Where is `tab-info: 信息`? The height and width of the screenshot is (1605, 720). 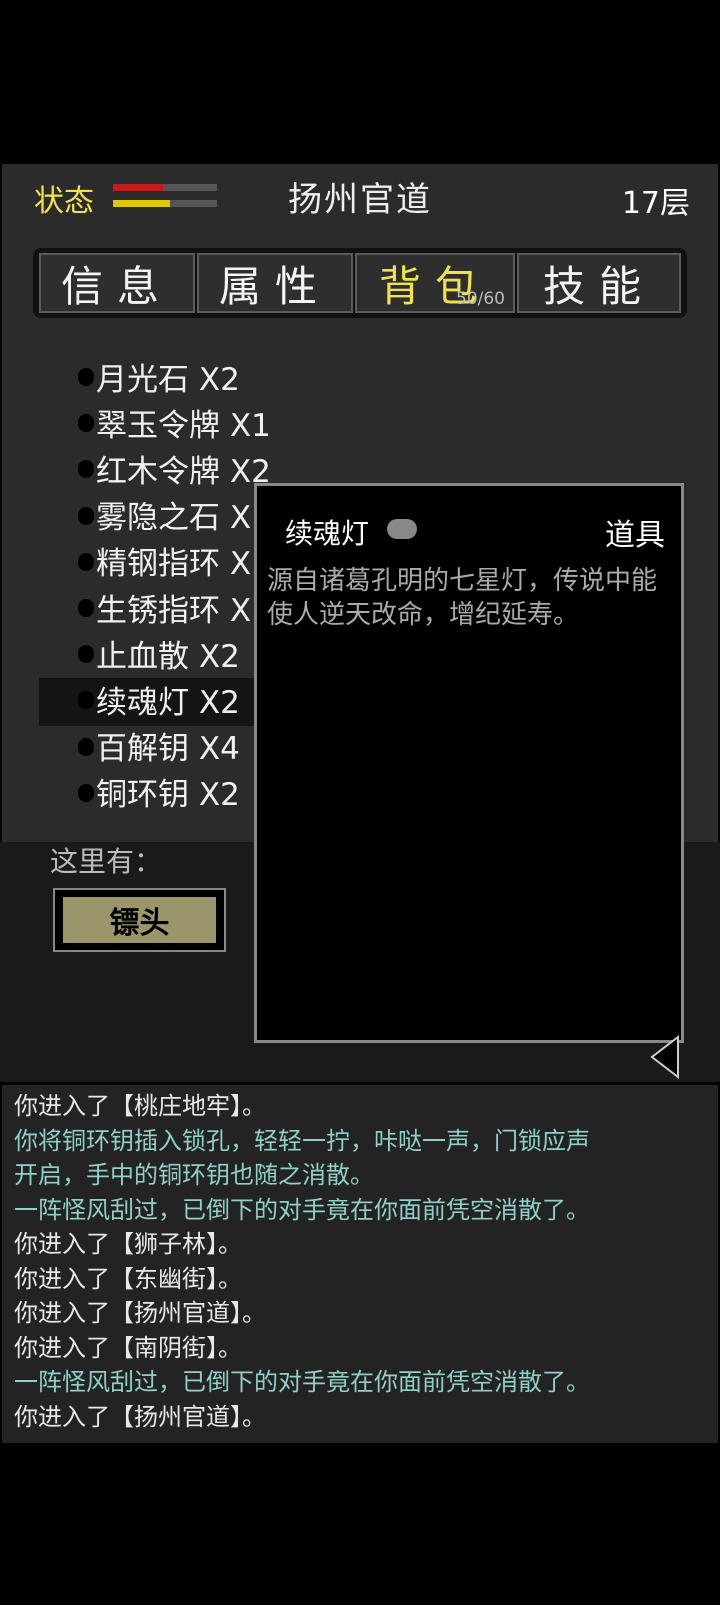
tab-info: 信息 is located at coordinates (117, 283).